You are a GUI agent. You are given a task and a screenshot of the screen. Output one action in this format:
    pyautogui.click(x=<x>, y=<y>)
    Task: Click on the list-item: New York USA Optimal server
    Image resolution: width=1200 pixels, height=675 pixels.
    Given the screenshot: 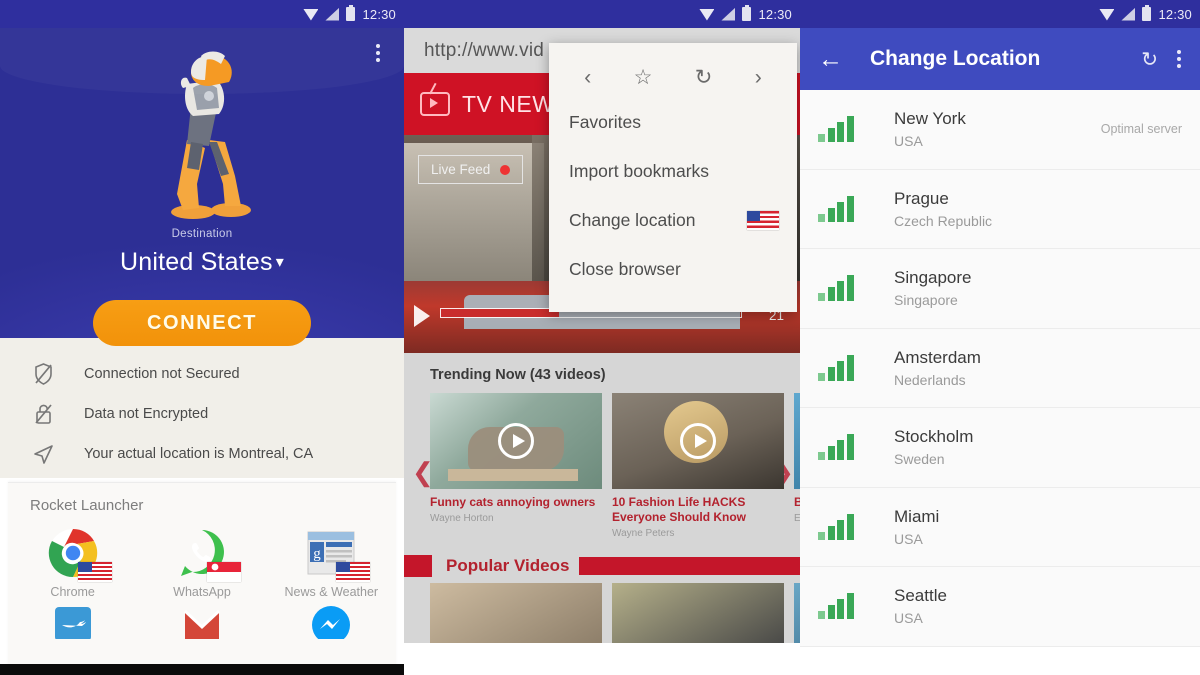 What is the action you would take?
    pyautogui.click(x=1000, y=130)
    